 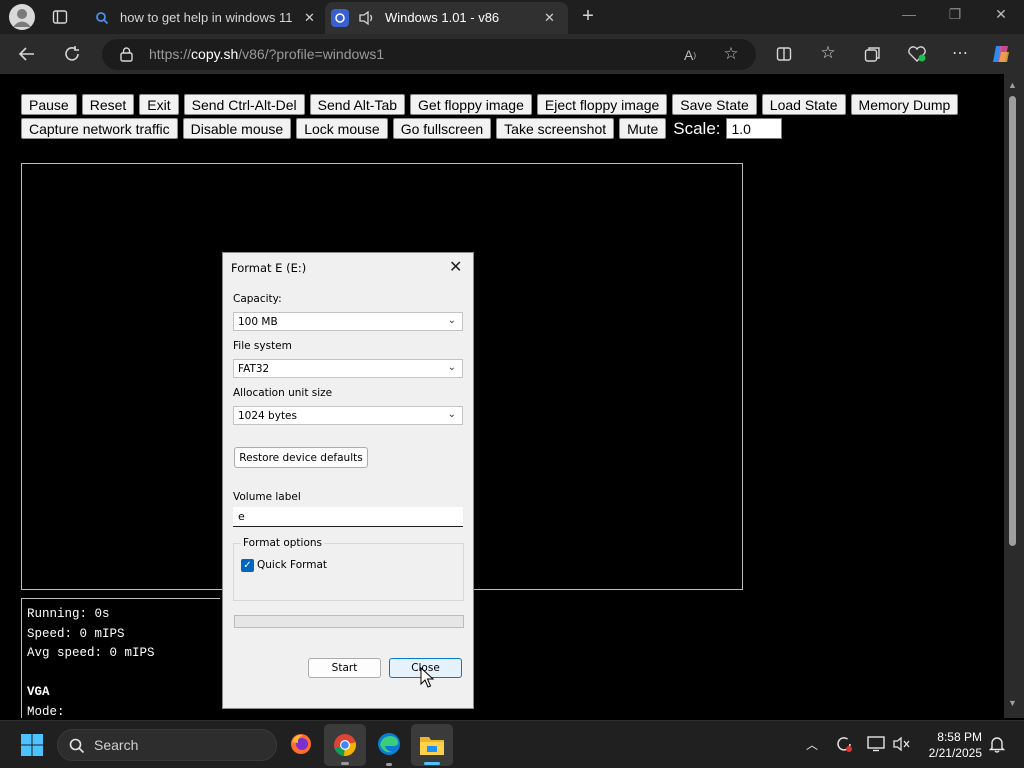 I want to click on load-state-button: Load State, so click(x=803, y=104).